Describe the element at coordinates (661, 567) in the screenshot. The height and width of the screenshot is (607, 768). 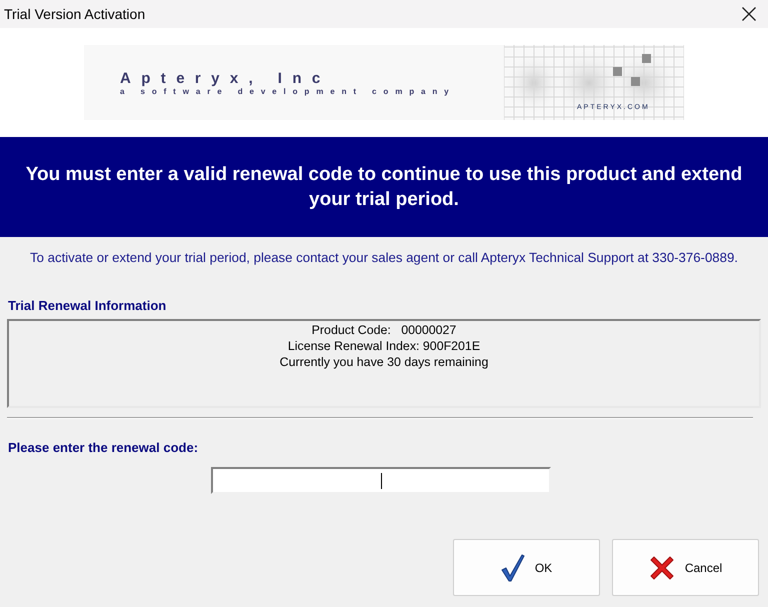
I see `cross-icon` at that location.